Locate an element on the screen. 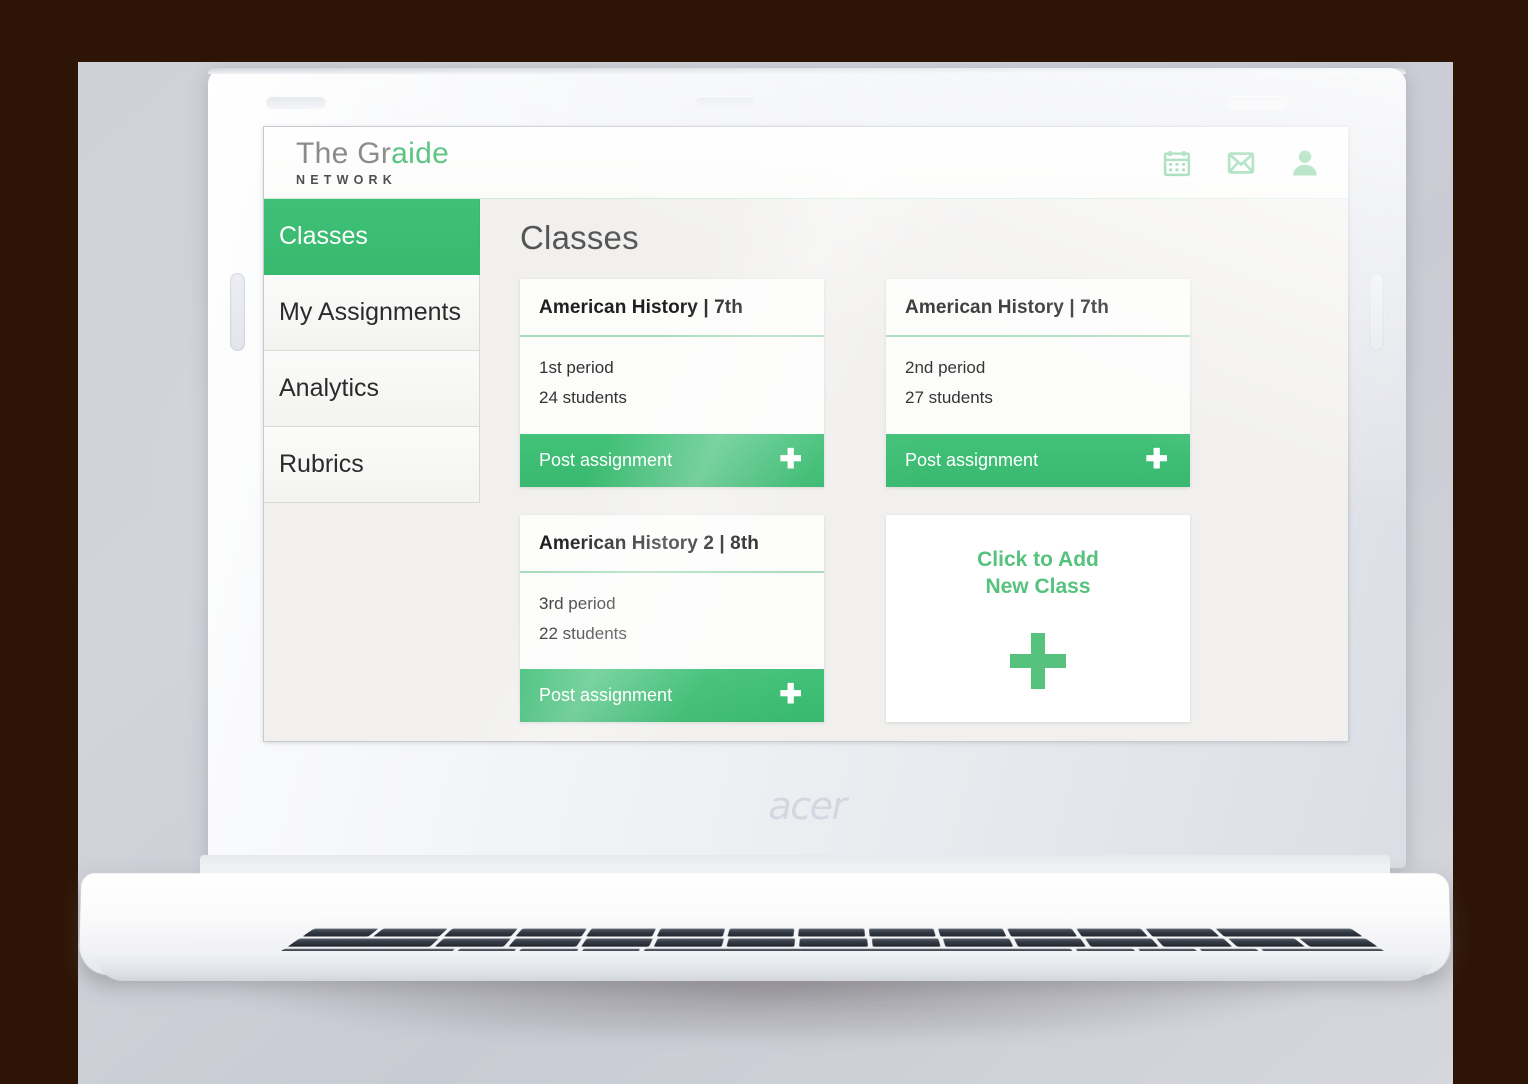 The height and width of the screenshot is (1084, 1528). logo-wordmark: The Graide is located at coordinates (373, 153).